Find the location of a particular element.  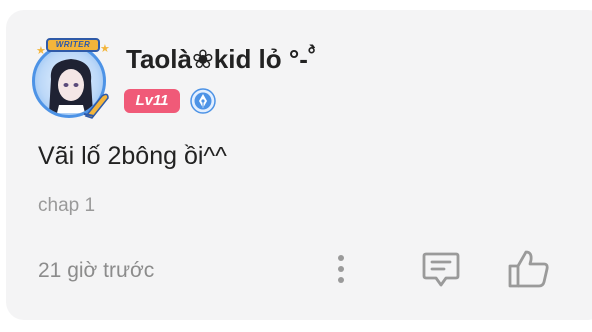

more-vertical-icon is located at coordinates (341, 269).